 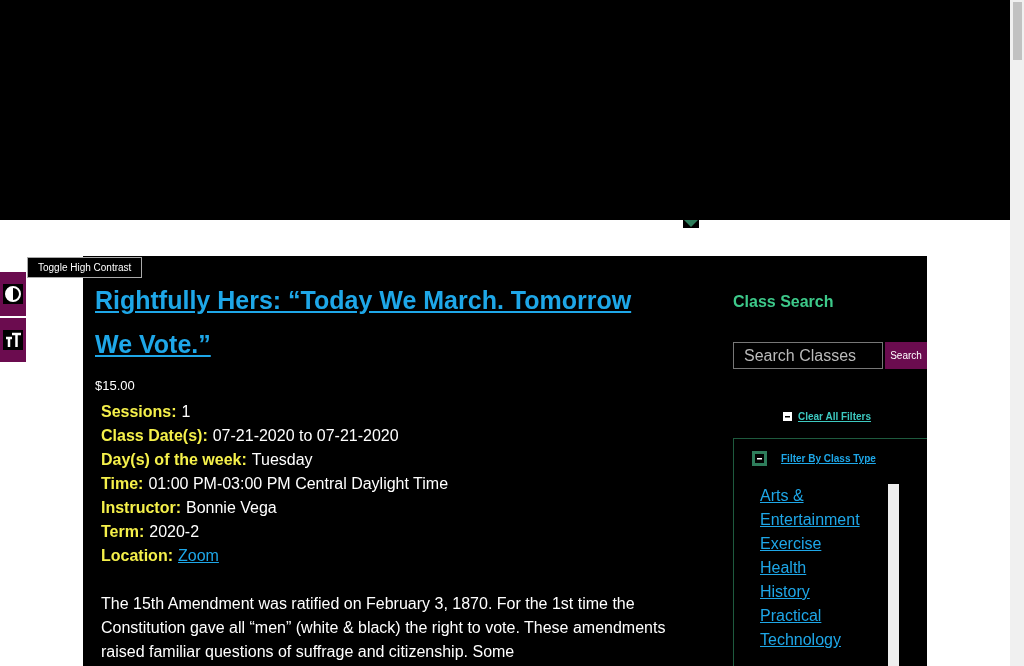 What do you see at coordinates (826, 568) in the screenshot?
I see `class-type-link: Health` at bounding box center [826, 568].